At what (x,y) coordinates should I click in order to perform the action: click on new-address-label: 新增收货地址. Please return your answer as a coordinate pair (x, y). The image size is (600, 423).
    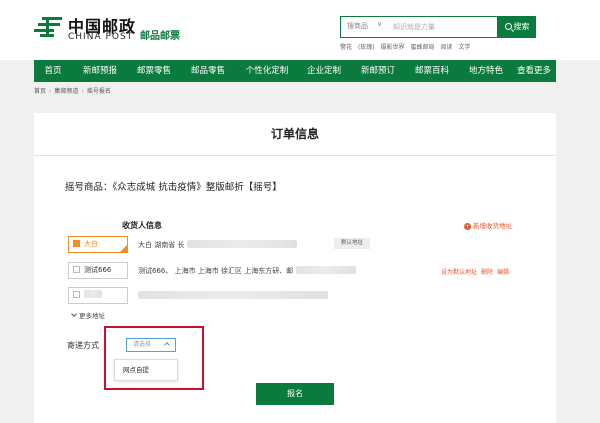
    Looking at the image, I should click on (492, 226).